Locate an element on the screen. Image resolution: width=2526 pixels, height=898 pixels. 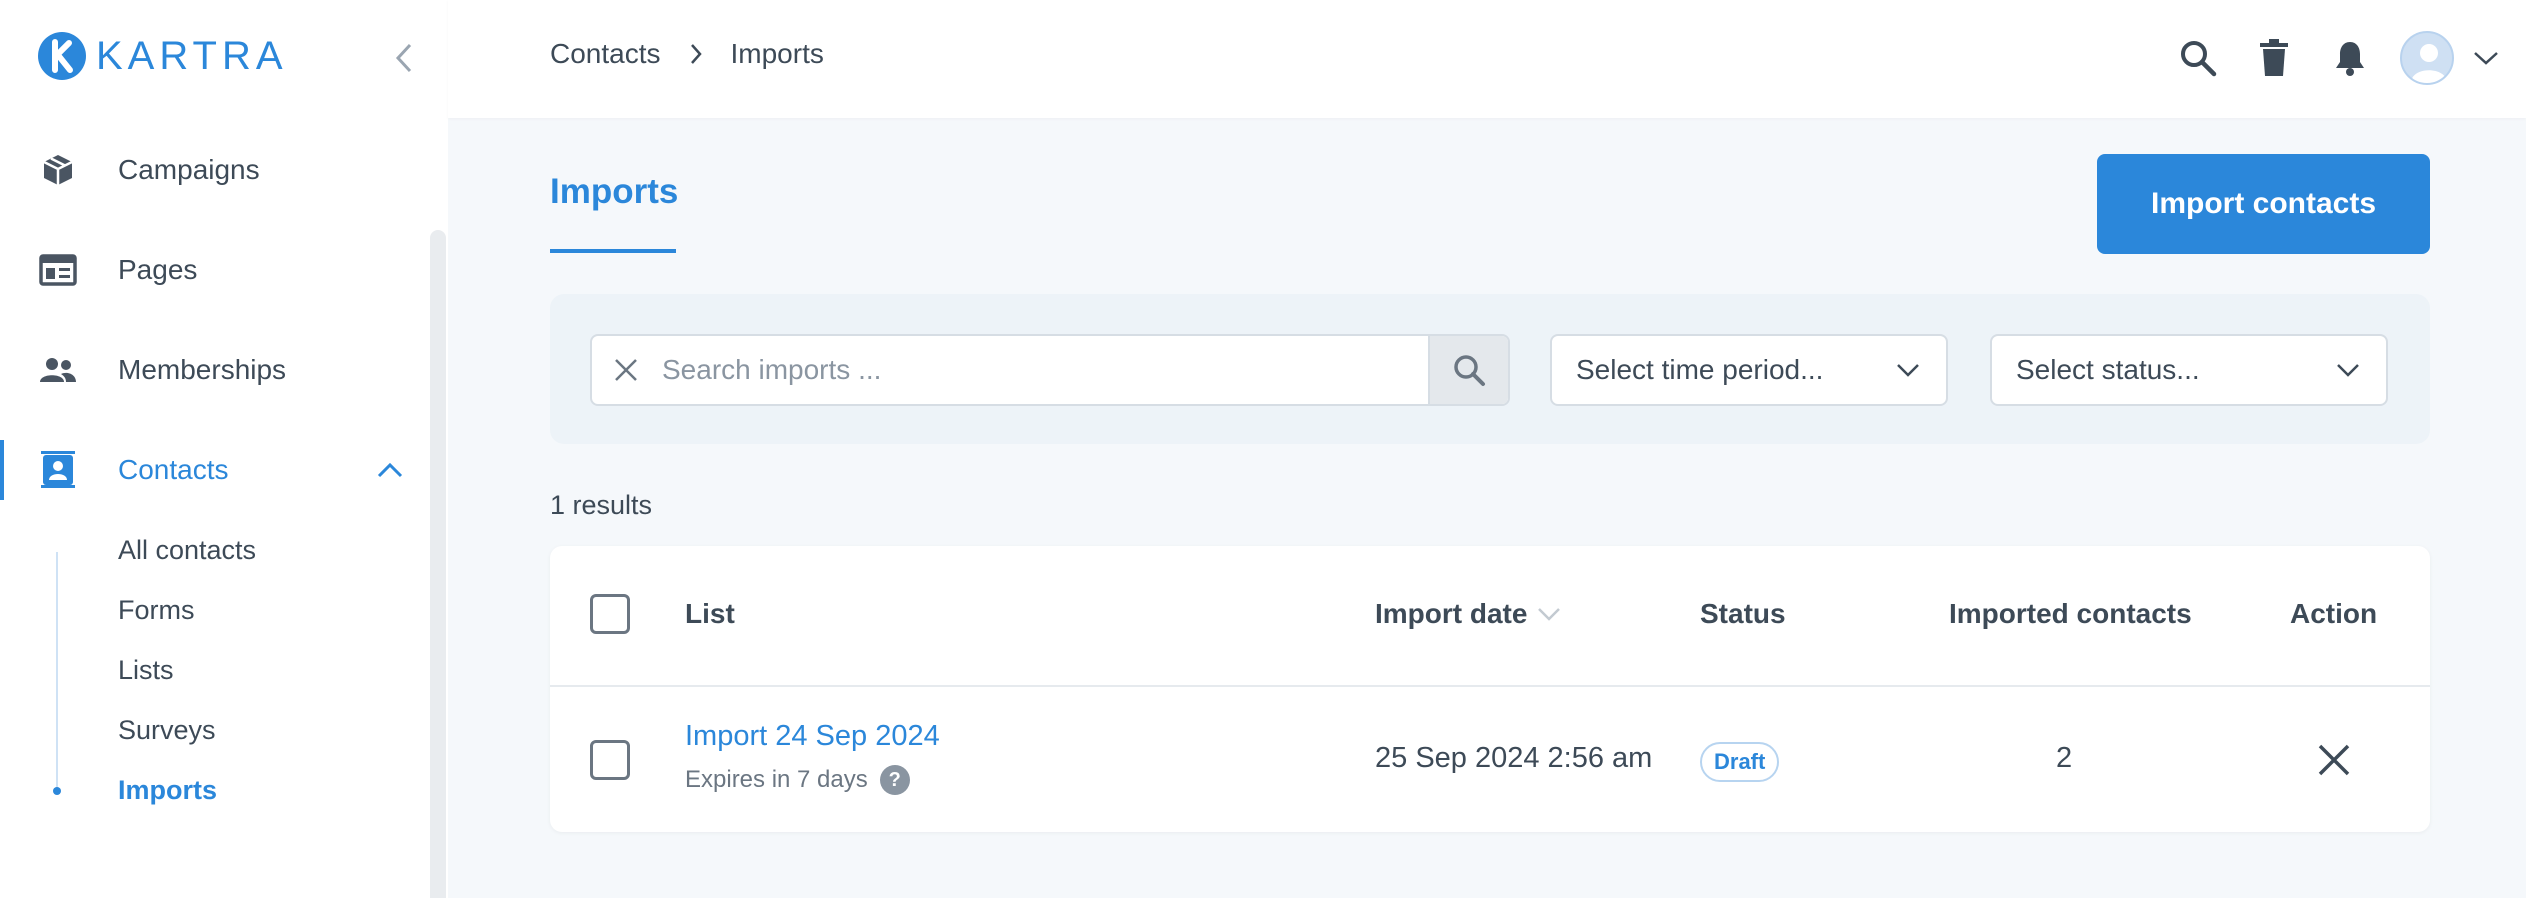
column-header-imported-contacts: Imported contacts is located at coordinates (2070, 613).